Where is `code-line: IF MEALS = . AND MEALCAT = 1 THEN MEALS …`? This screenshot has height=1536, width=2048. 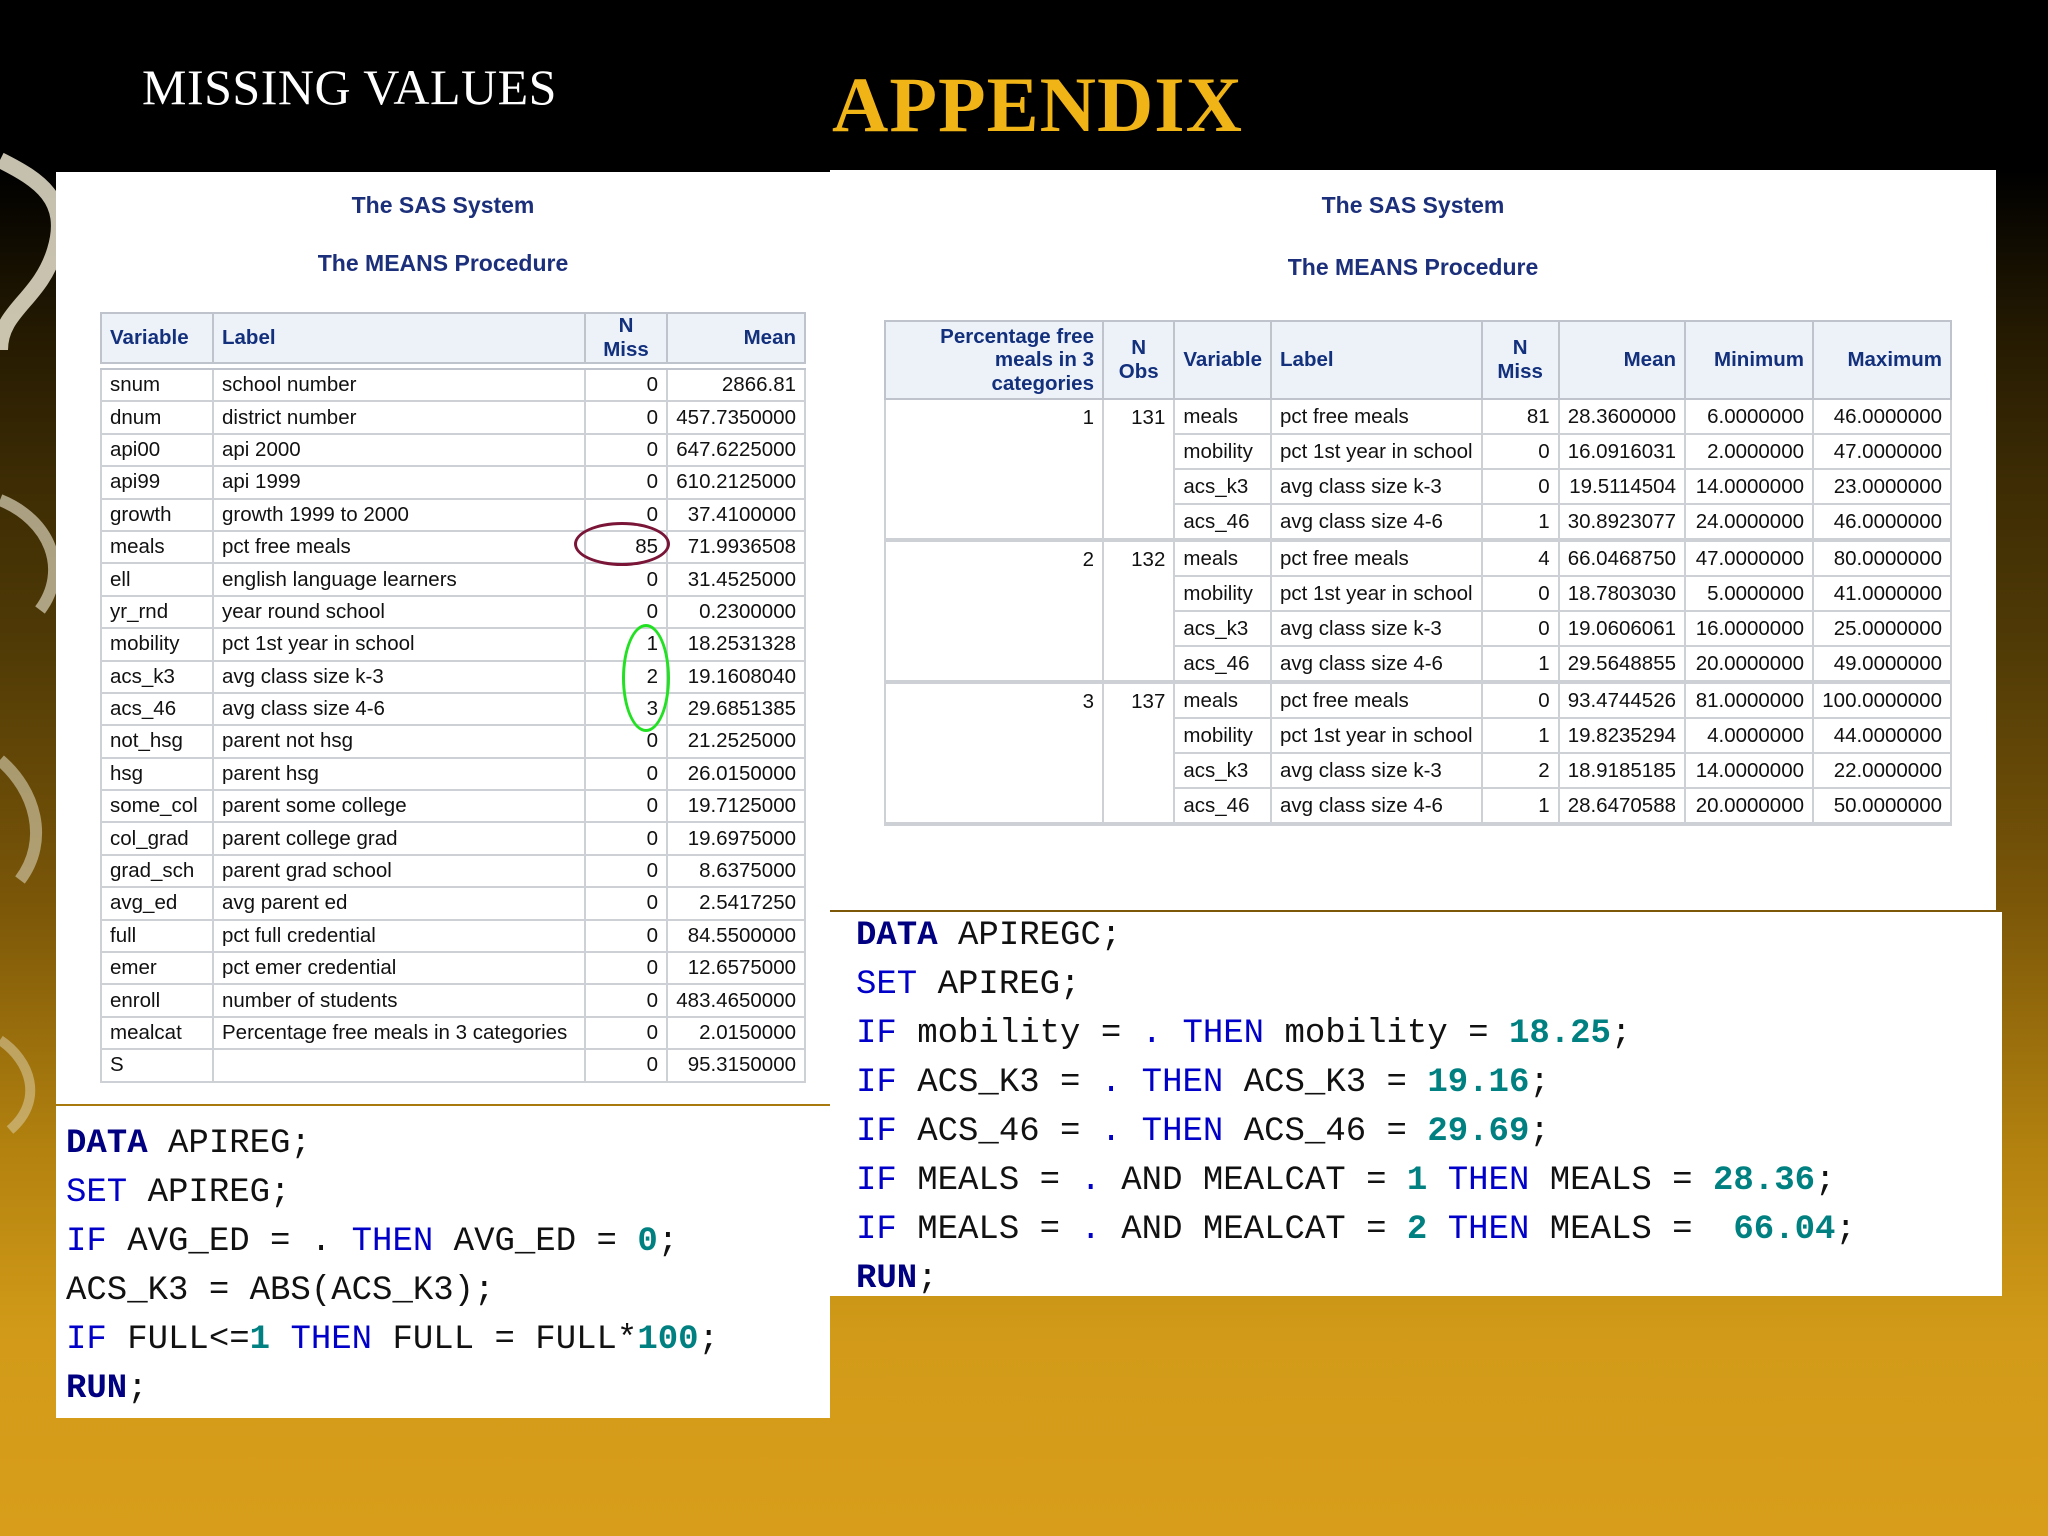 code-line: IF MEALS = . AND MEALCAT = 1 THEN MEALS … is located at coordinates (1429, 1181).